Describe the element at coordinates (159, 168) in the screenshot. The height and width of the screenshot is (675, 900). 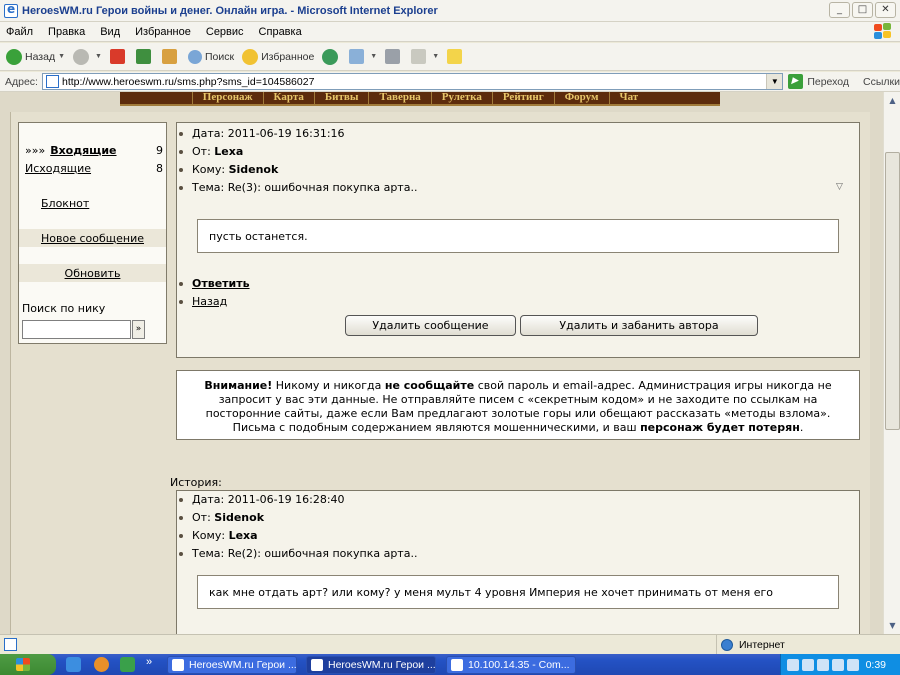
I see `outbox-count: 8` at that location.